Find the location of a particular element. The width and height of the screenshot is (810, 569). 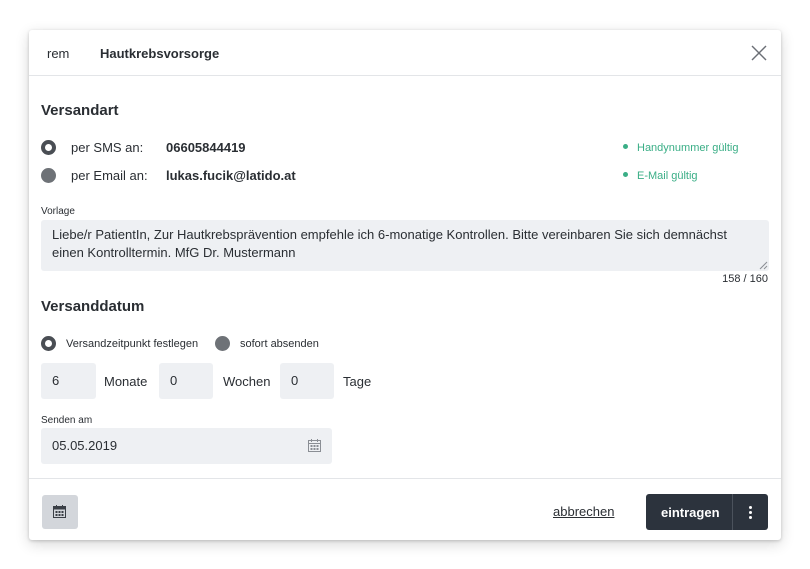

section-title-versanddatum: Versanddatum is located at coordinates (93, 306).